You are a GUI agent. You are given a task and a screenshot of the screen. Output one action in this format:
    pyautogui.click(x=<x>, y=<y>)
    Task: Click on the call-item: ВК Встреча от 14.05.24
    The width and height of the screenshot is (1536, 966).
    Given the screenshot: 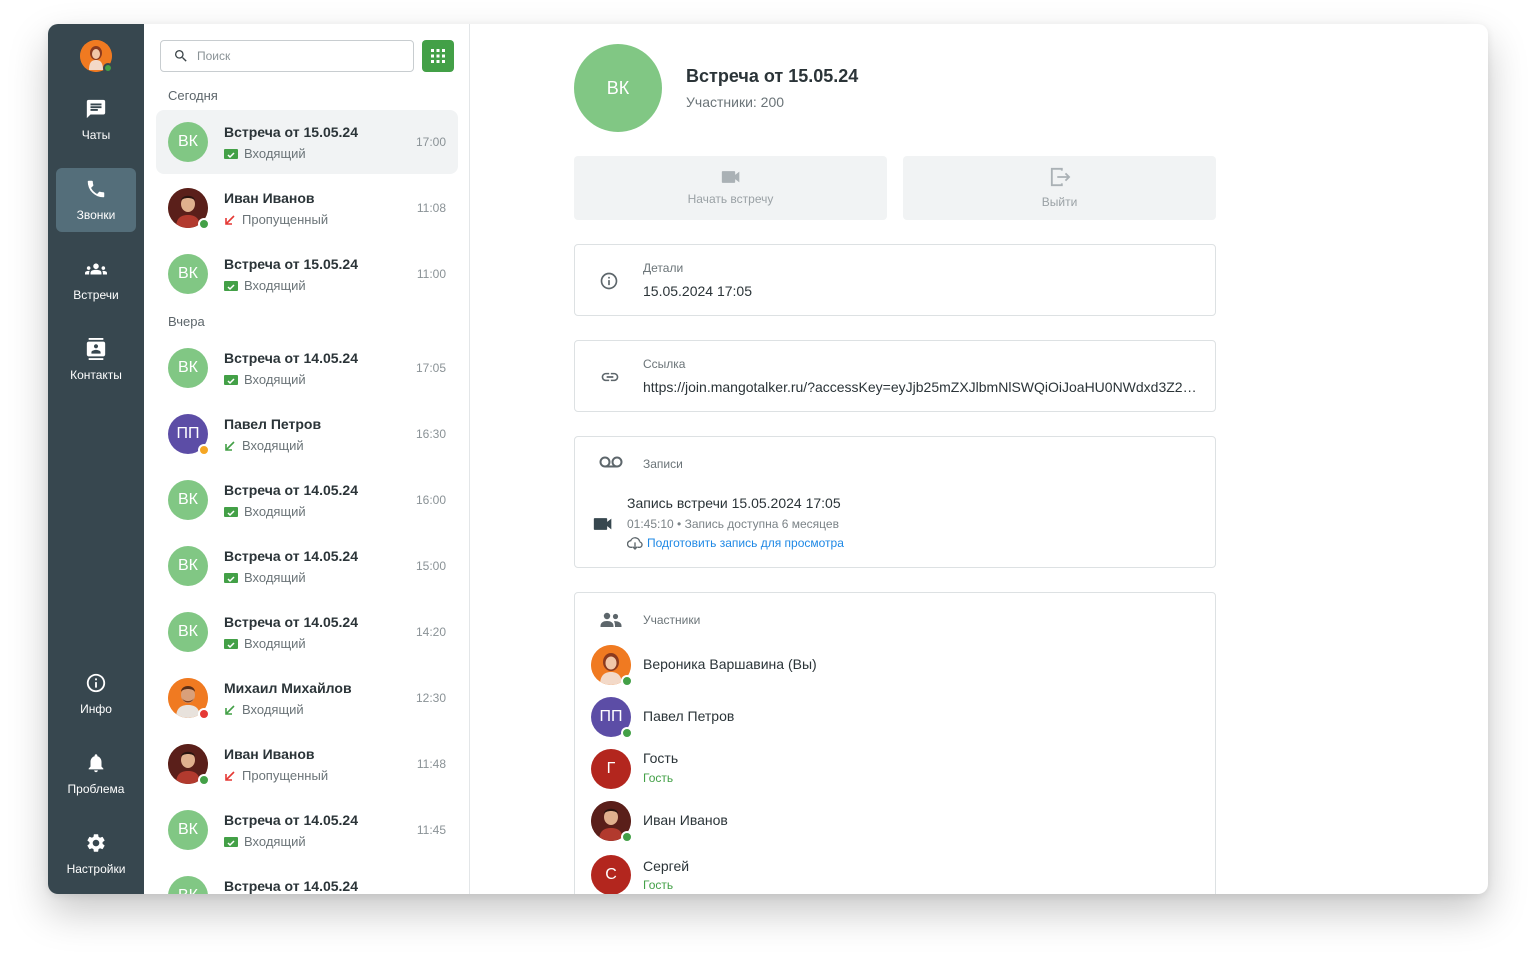 What is the action you would take?
    pyautogui.click(x=307, y=879)
    